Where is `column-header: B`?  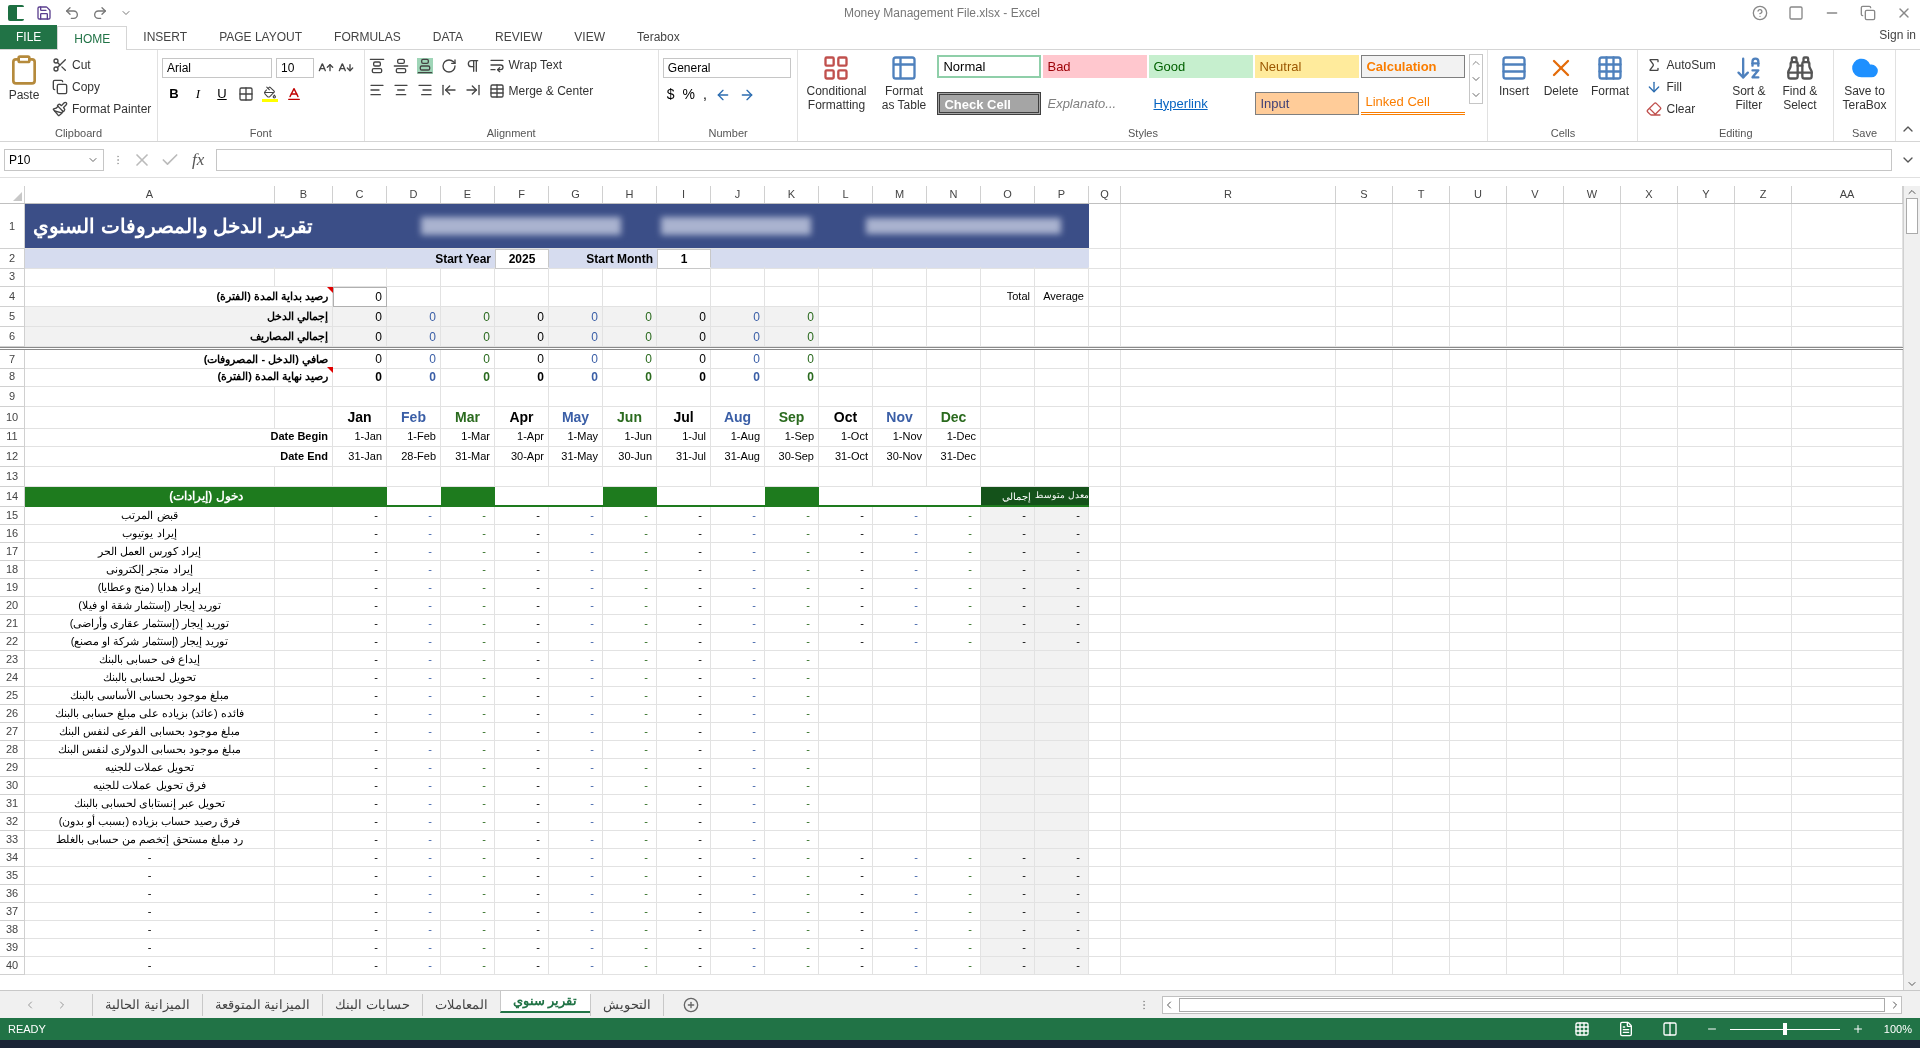
column-header: B is located at coordinates (304, 194).